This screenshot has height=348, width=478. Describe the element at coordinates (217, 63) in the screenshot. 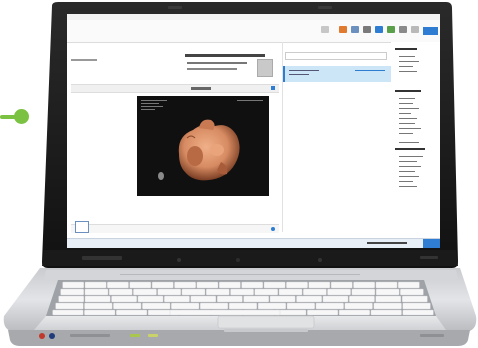

I see `message-sender` at that location.